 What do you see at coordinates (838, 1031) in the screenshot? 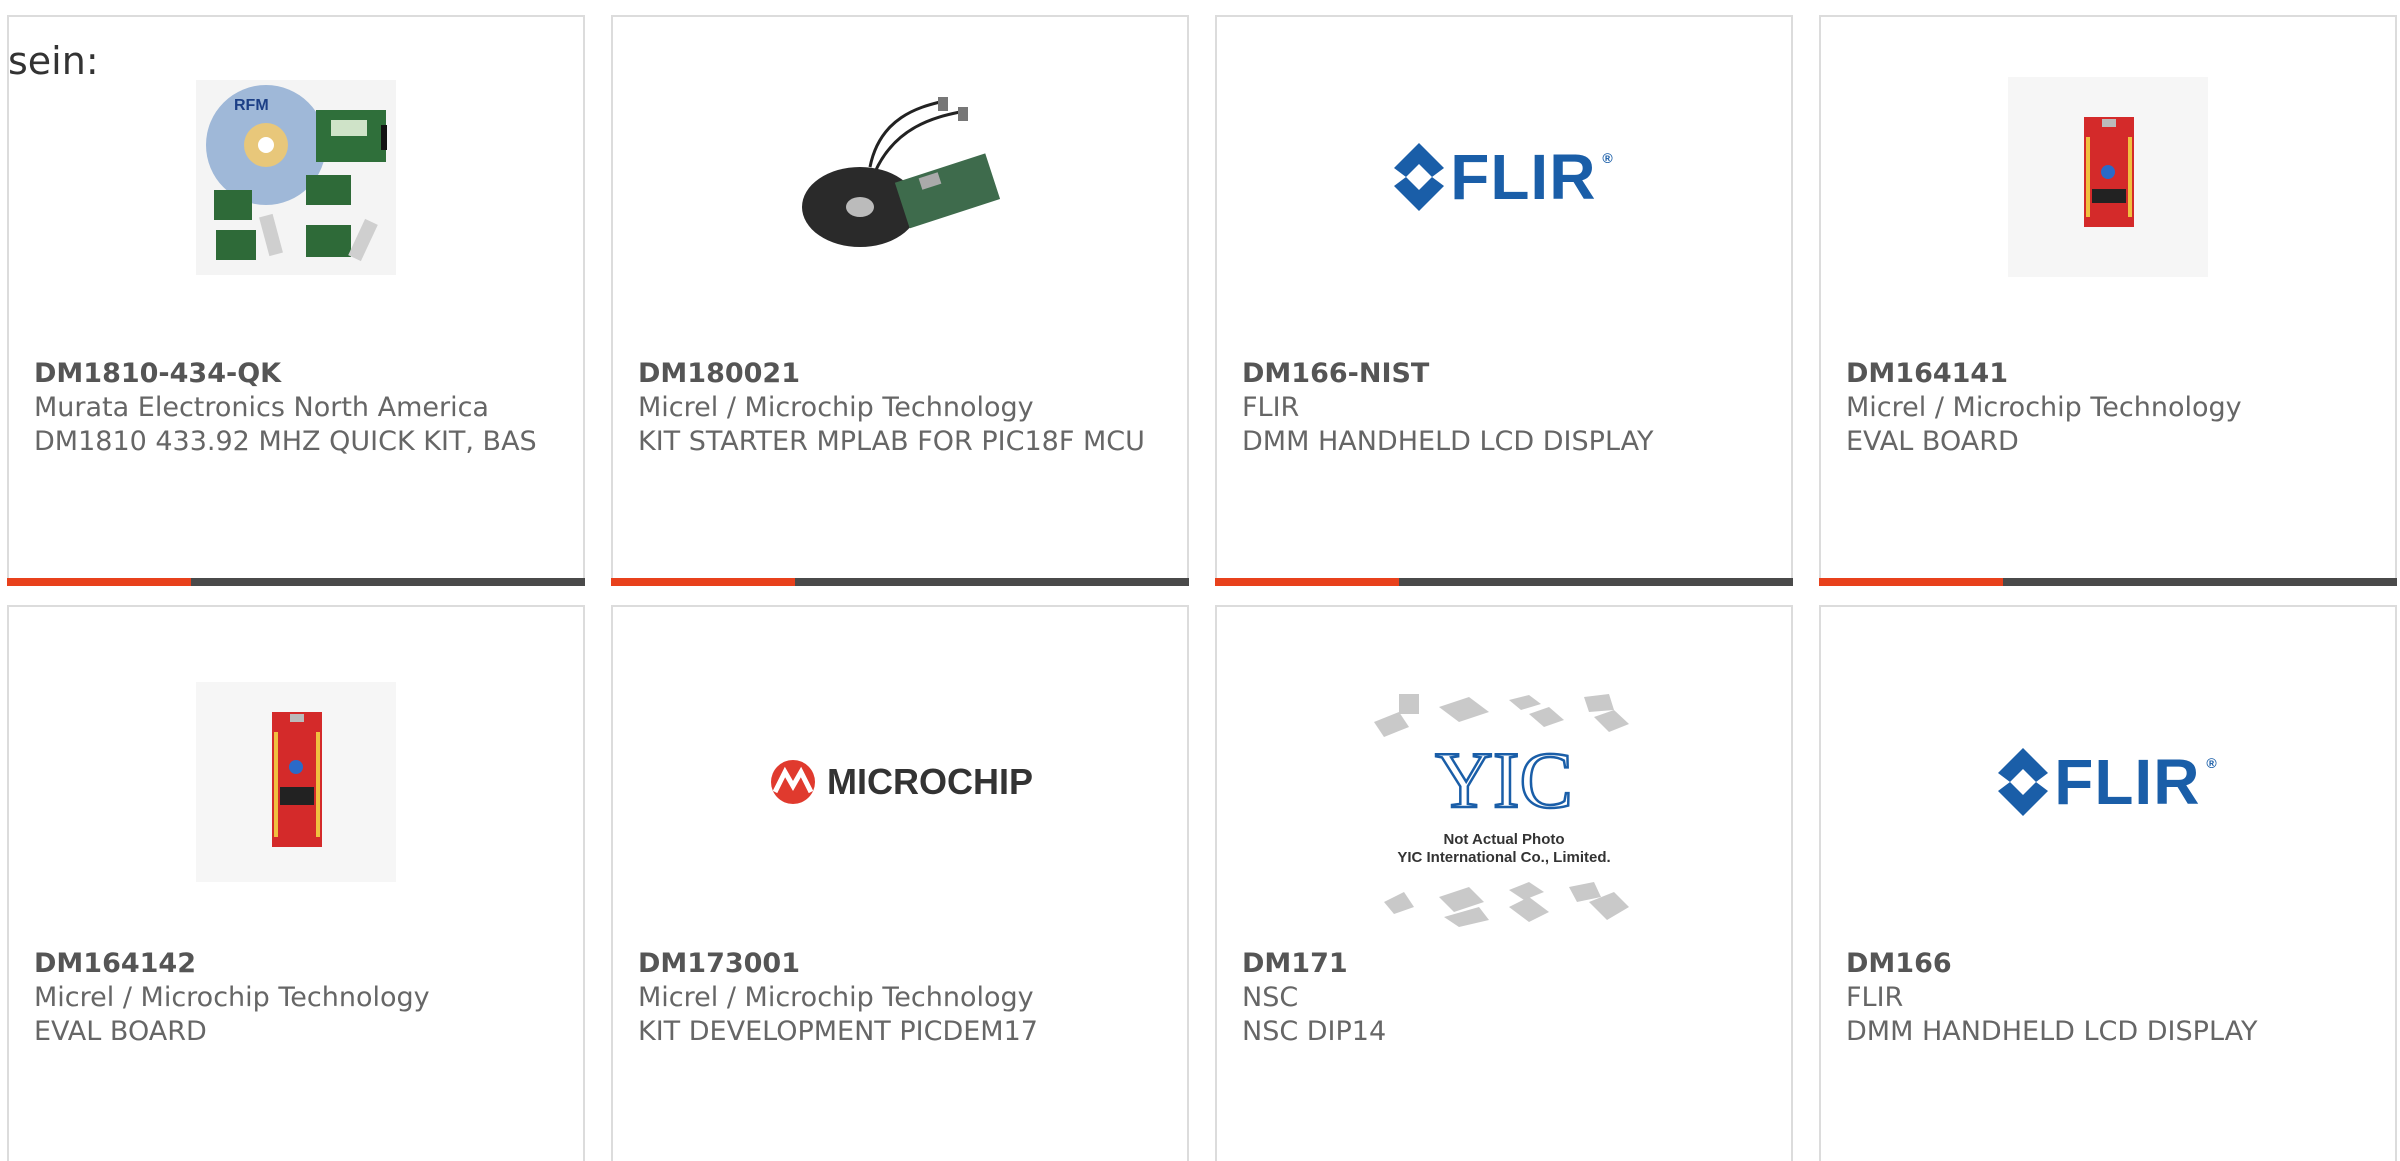
I see `product-description: KIT DEVELOPMENT PICDEM17` at bounding box center [838, 1031].